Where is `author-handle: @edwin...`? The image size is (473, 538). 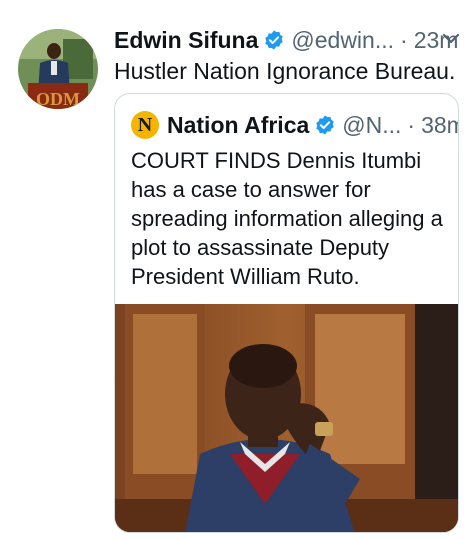 author-handle: @edwin... is located at coordinates (342, 40).